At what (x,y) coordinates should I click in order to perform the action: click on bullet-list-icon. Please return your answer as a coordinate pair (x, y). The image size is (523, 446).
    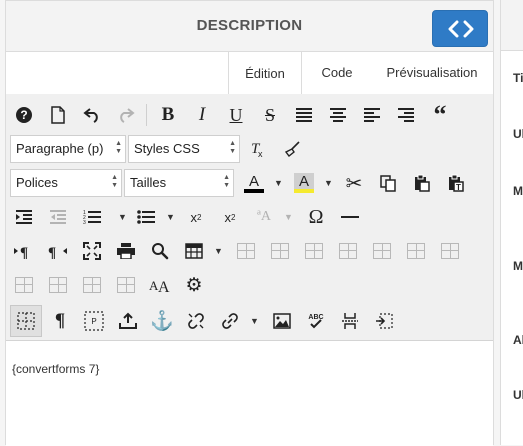
    Looking at the image, I should click on (146, 217).